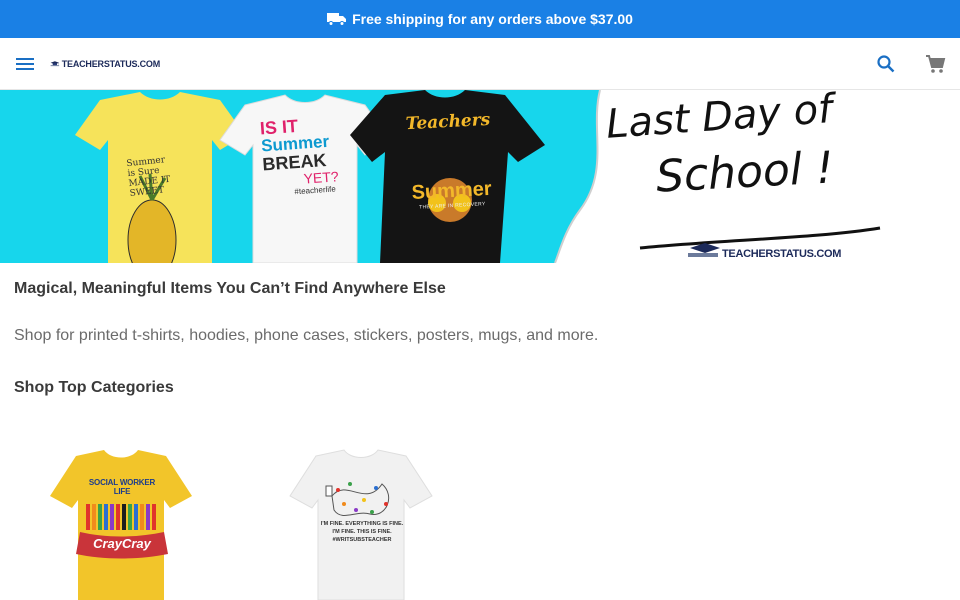 This screenshot has width=960, height=600. Describe the element at coordinates (25, 64) in the screenshot. I see `menu-icon` at that location.